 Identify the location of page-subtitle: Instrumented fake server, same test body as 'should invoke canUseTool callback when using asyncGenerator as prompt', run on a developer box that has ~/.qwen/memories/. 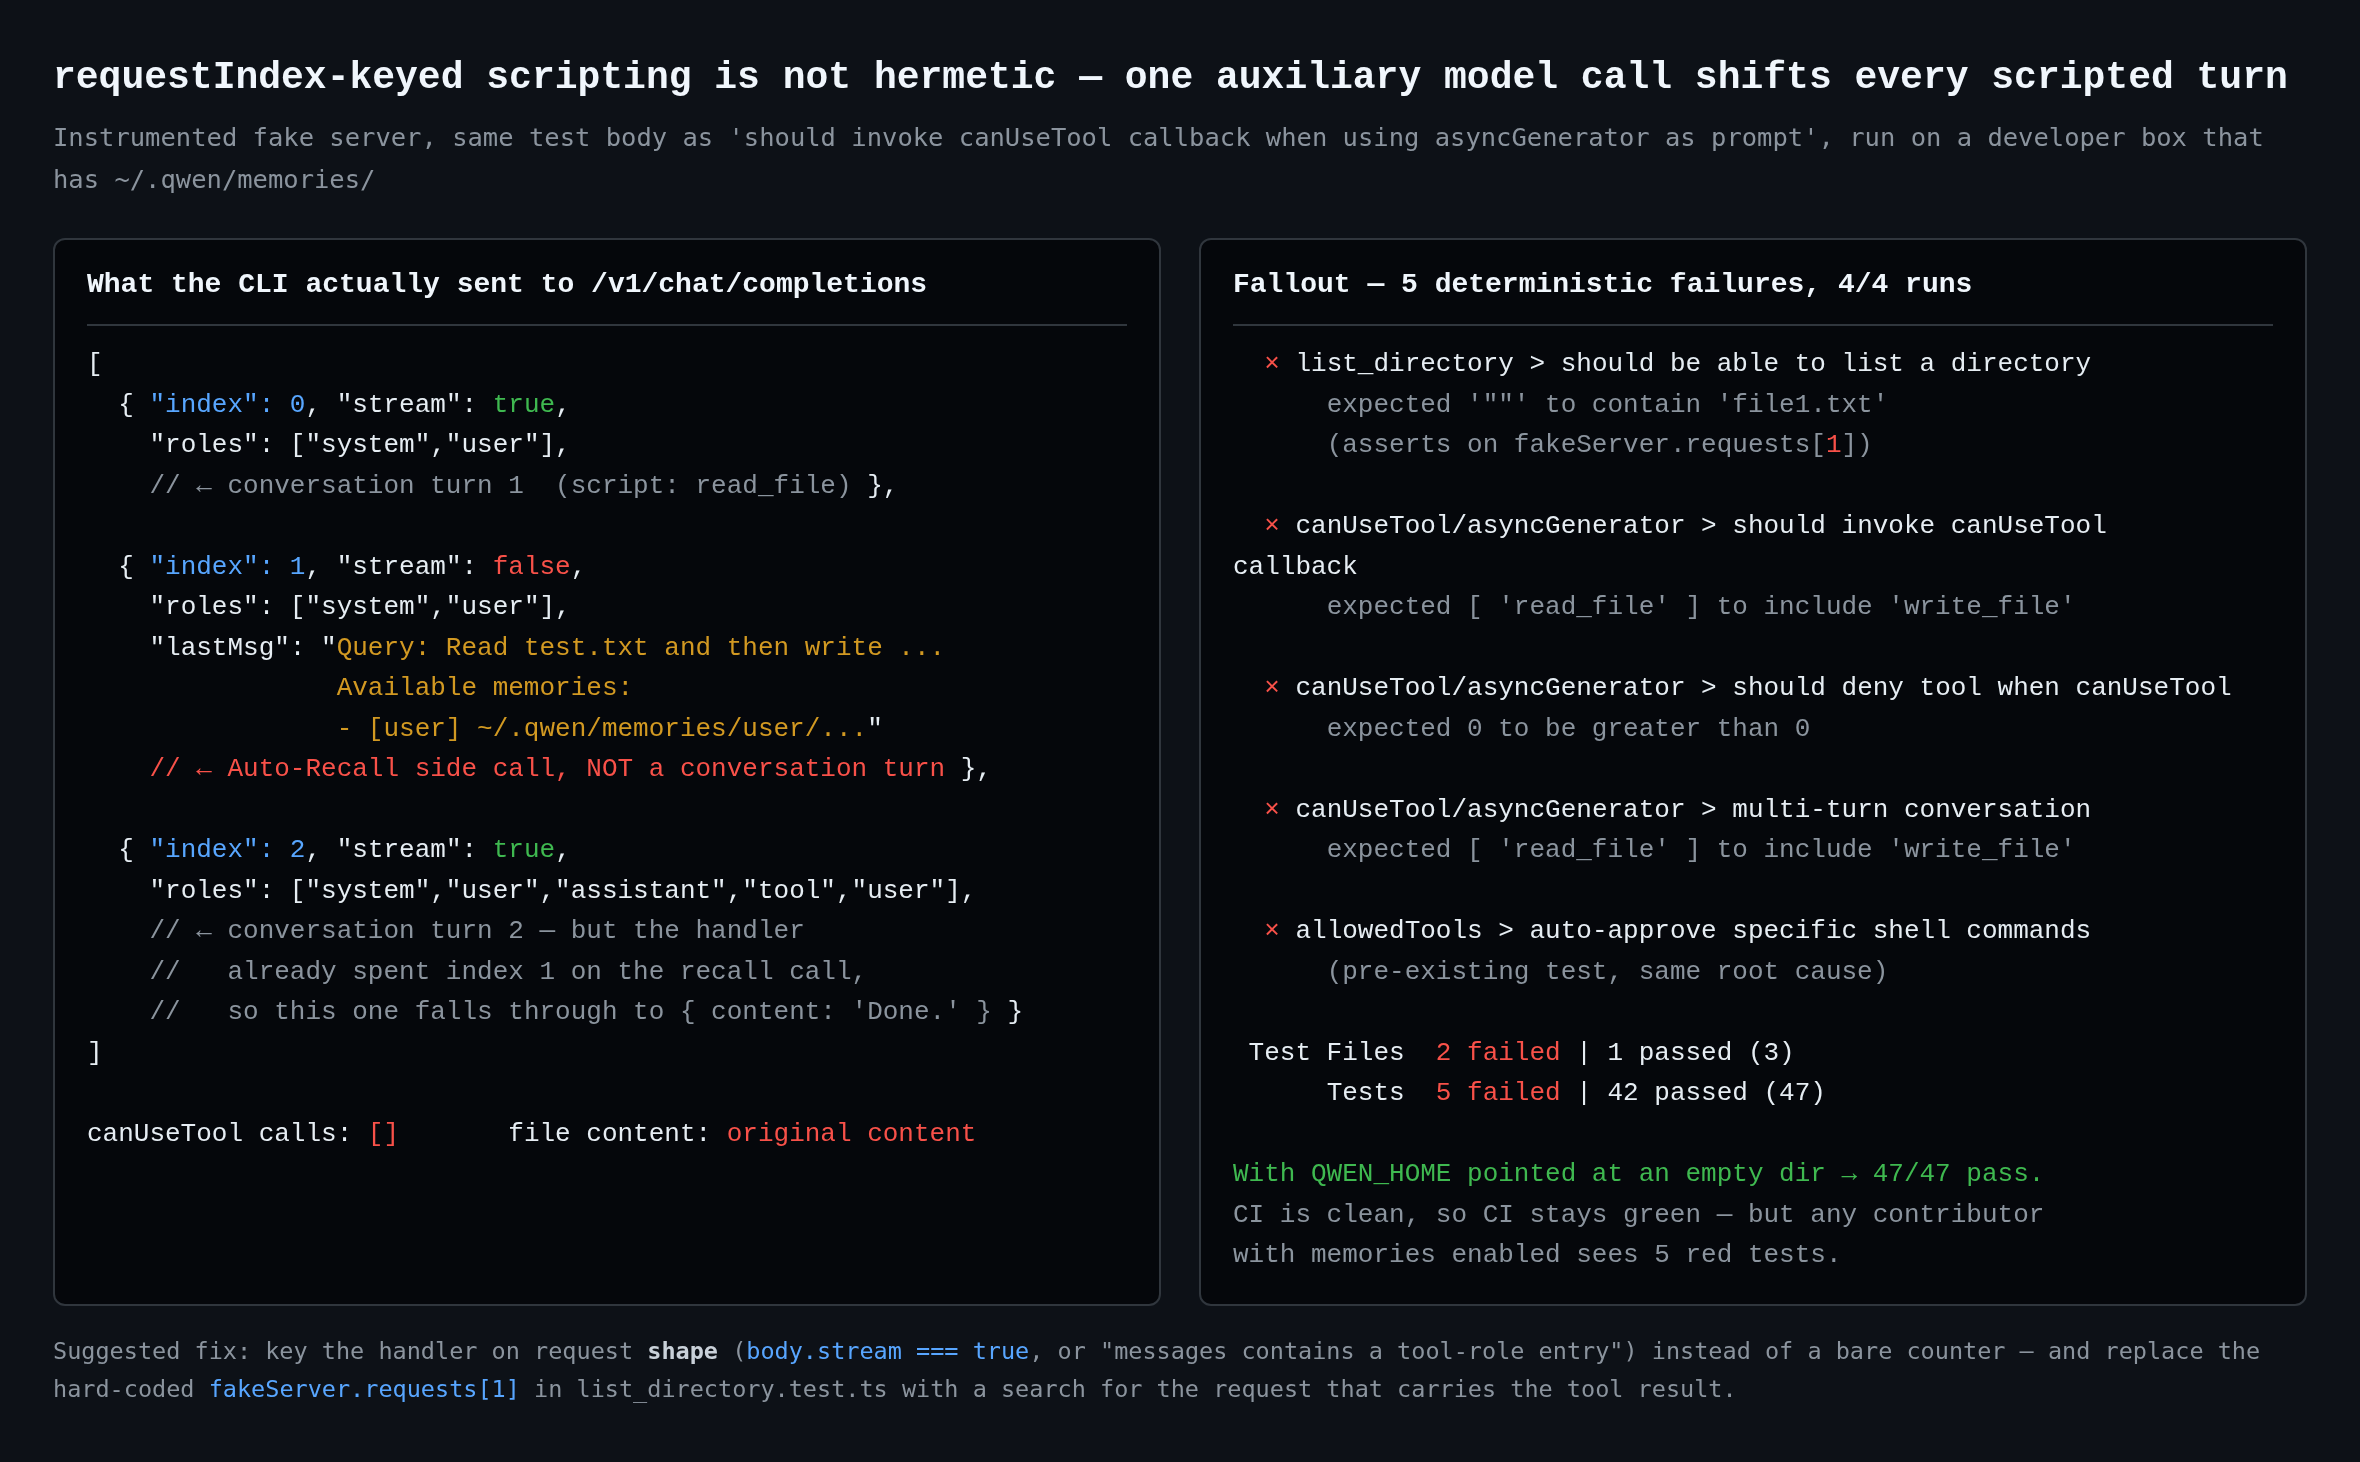
(1159, 158).